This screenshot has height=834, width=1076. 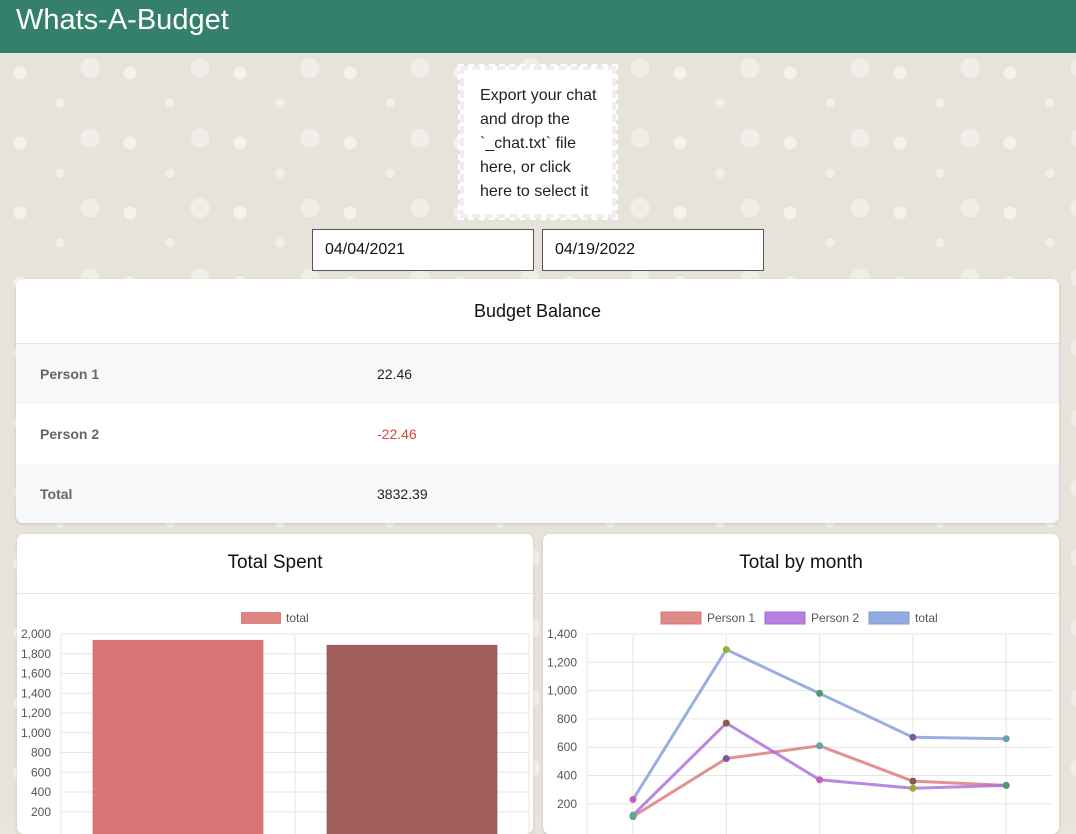 I want to click on legend-label-person-2: Person 2, so click(x=835, y=618).